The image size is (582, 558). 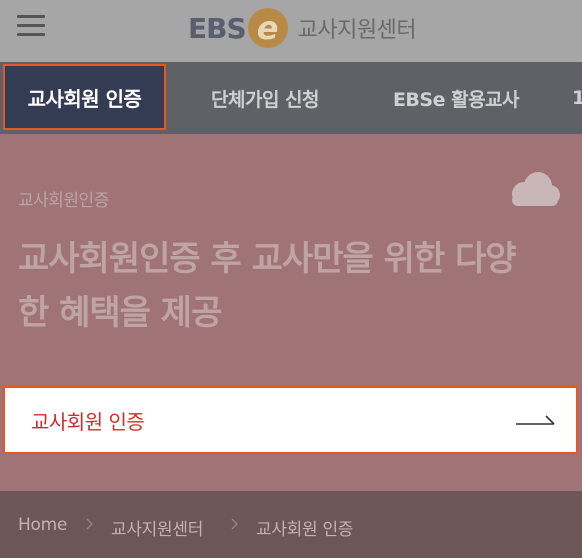 What do you see at coordinates (84, 97) in the screenshot?
I see `tab-teacher-verification: 교사회원 인증` at bounding box center [84, 97].